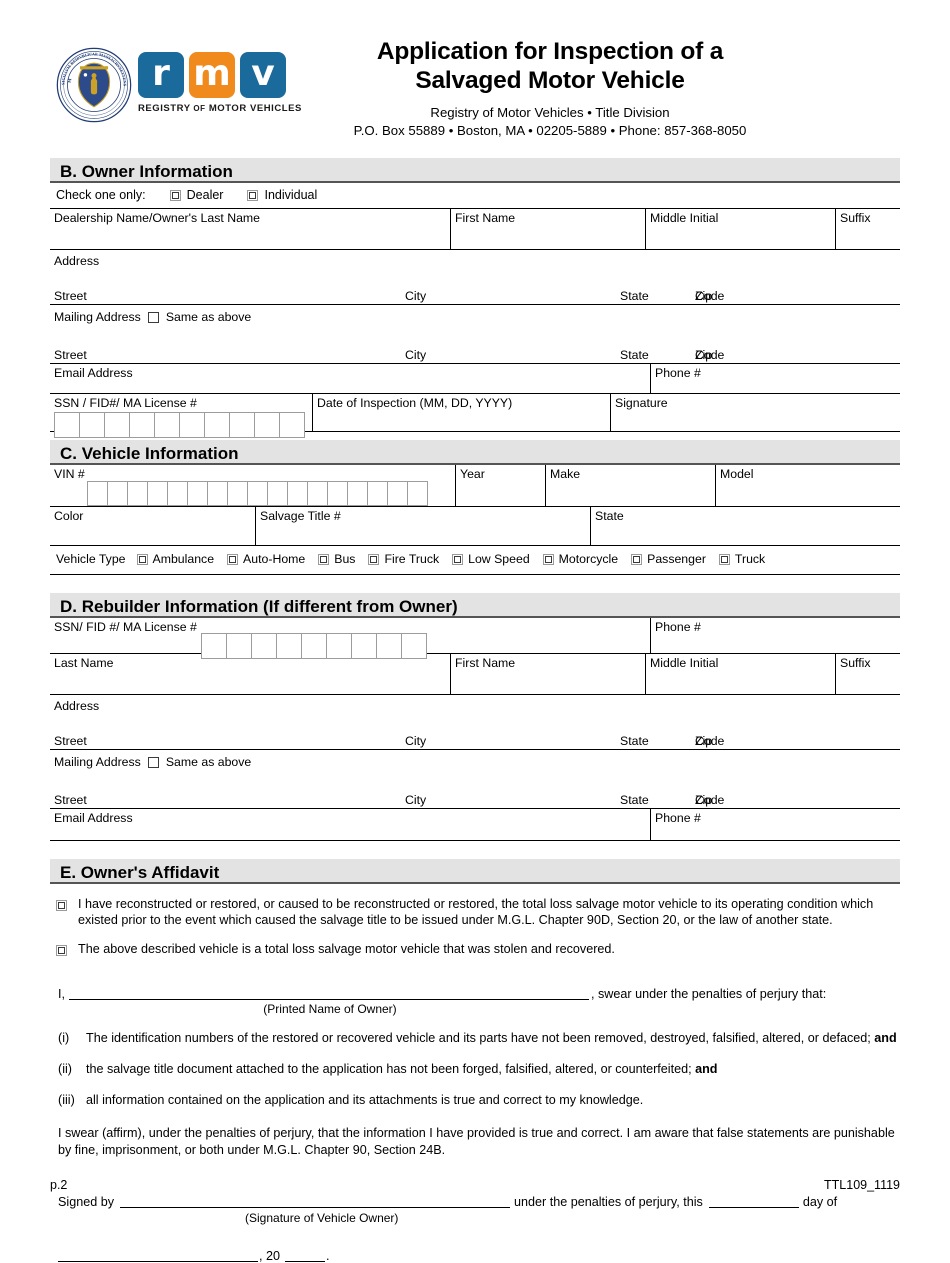 The height and width of the screenshot is (1263, 950). What do you see at coordinates (250, 674) in the screenshot?
I see `field-rebuilder-last-name: Last Name` at bounding box center [250, 674].